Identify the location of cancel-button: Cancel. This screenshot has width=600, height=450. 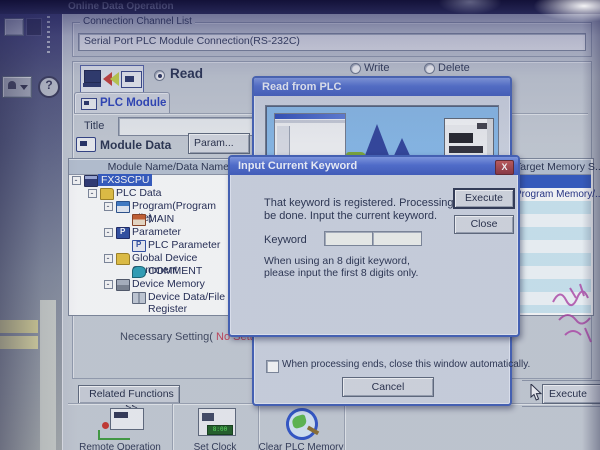
(388, 387).